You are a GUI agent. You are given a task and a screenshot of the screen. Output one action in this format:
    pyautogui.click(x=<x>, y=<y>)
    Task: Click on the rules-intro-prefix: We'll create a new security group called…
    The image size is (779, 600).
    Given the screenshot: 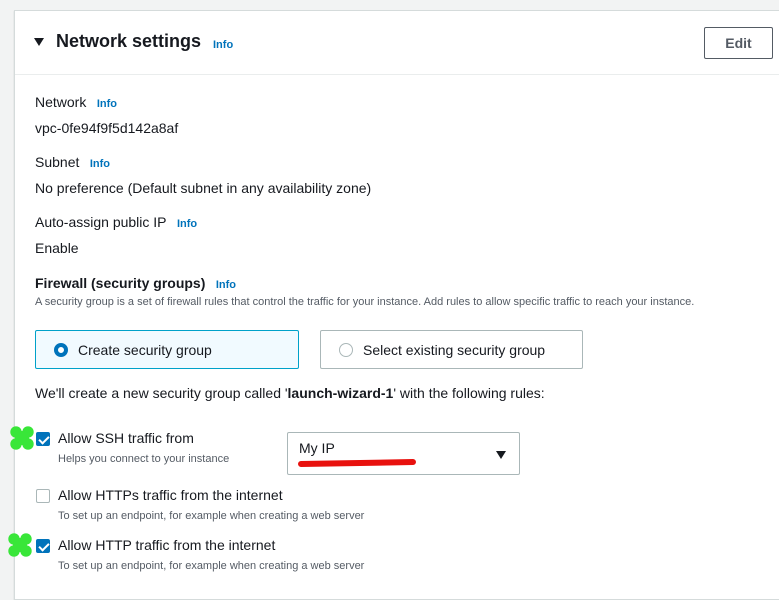 What is the action you would take?
    pyautogui.click(x=161, y=393)
    